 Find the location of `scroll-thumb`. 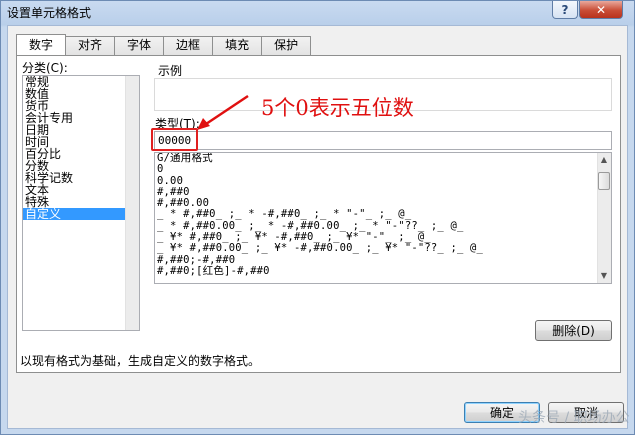

scroll-thumb is located at coordinates (604, 181).